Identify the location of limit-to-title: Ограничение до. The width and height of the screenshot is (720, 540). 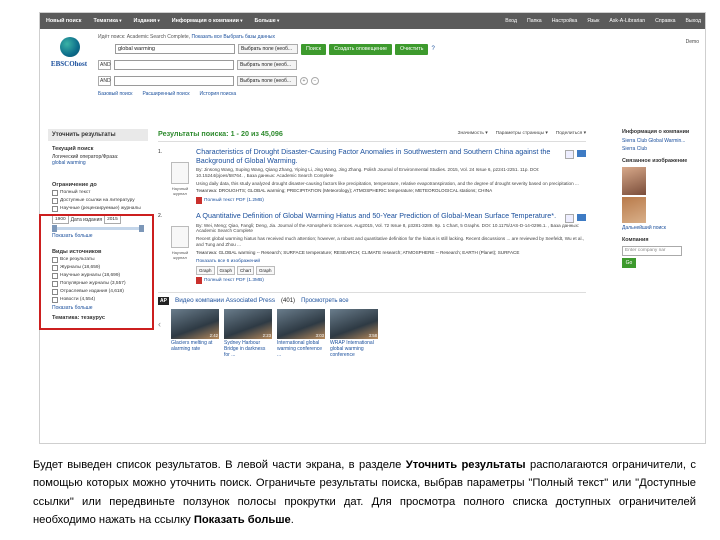
(98, 185).